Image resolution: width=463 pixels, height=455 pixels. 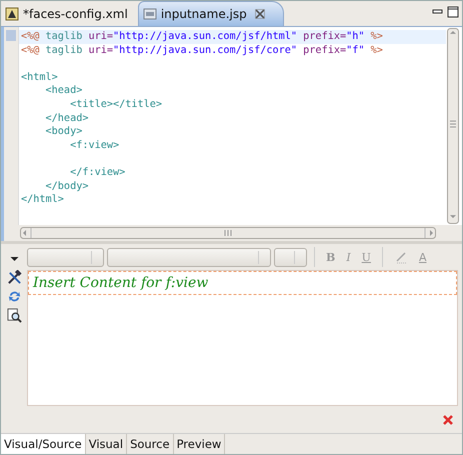 What do you see at coordinates (94, 145) in the screenshot?
I see `code-line: <f:view>` at bounding box center [94, 145].